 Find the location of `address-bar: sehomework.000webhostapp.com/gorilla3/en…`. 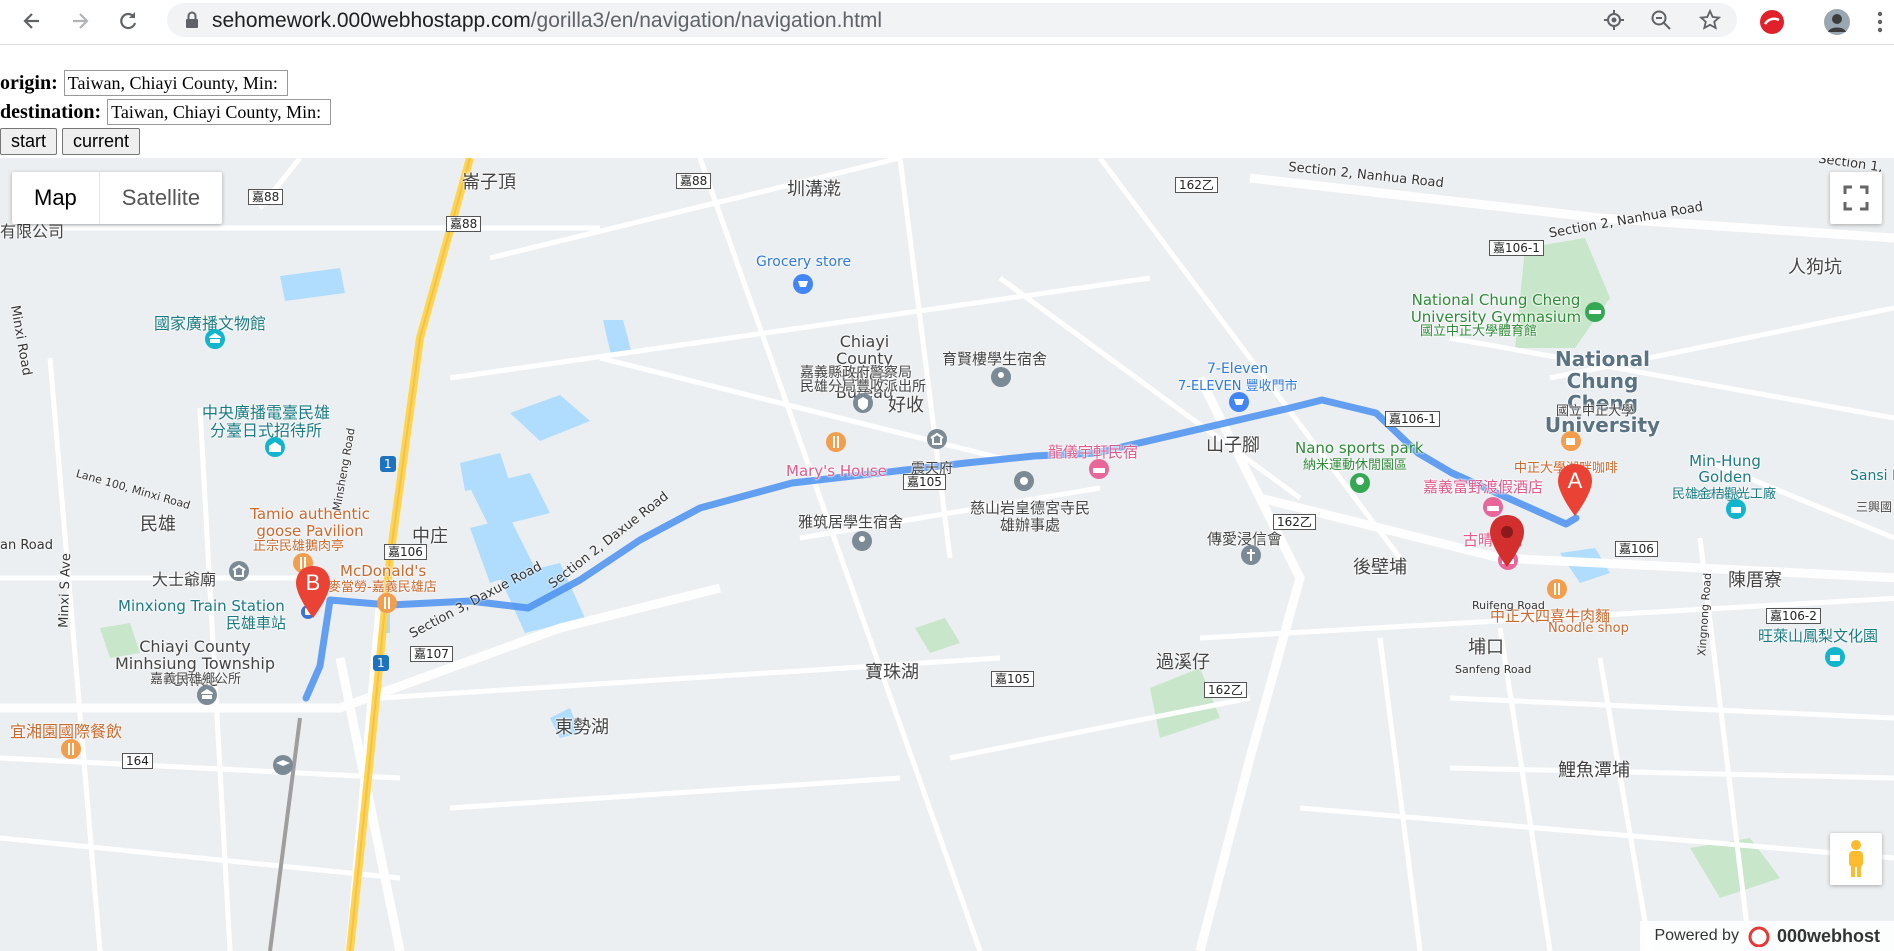

address-bar: sehomework.000webhostapp.com/gorilla3/en… is located at coordinates (952, 20).